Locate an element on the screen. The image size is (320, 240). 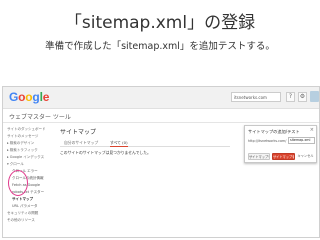
sidebar-item-search-traffic: 検索トラフィック is located at coordinates (28, 150).